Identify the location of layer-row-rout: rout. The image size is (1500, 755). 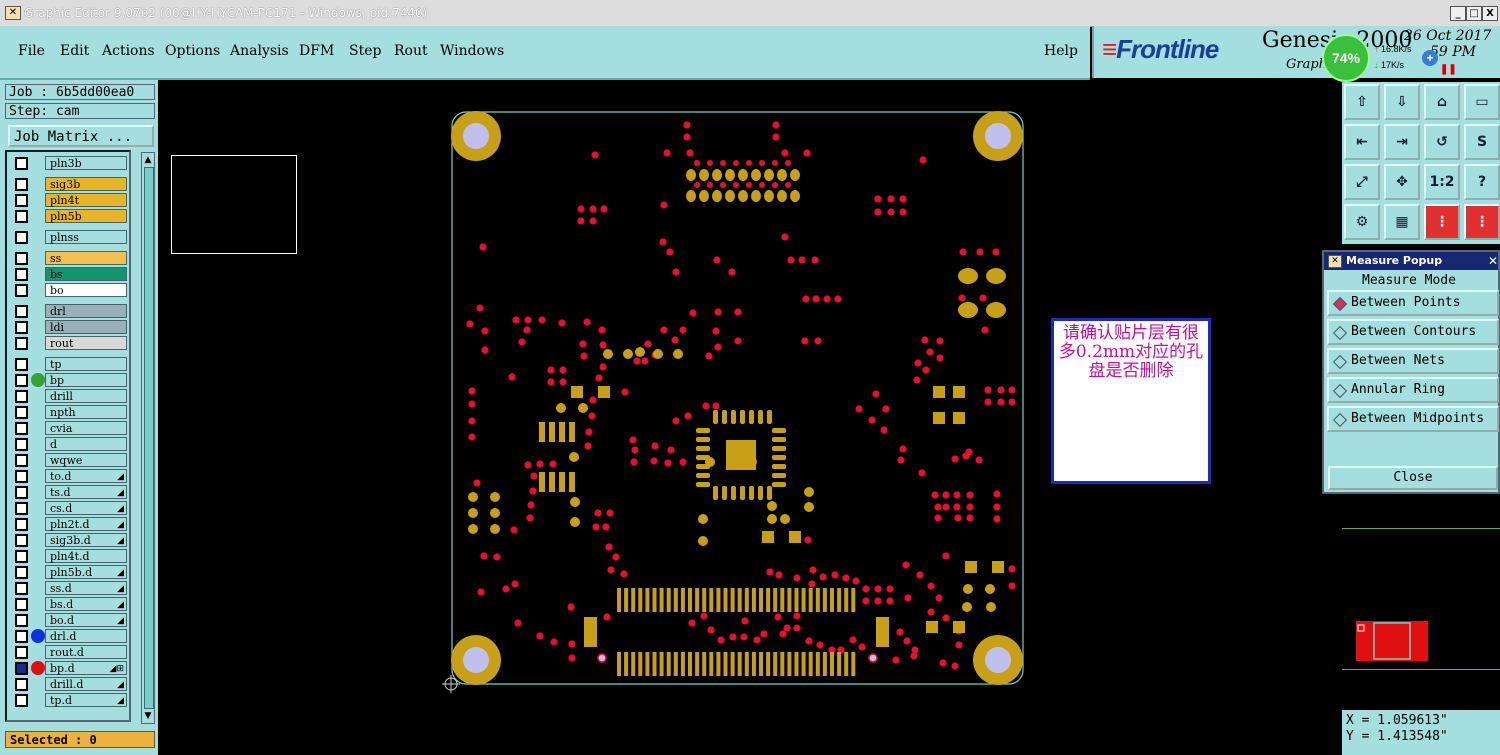
(71, 343).